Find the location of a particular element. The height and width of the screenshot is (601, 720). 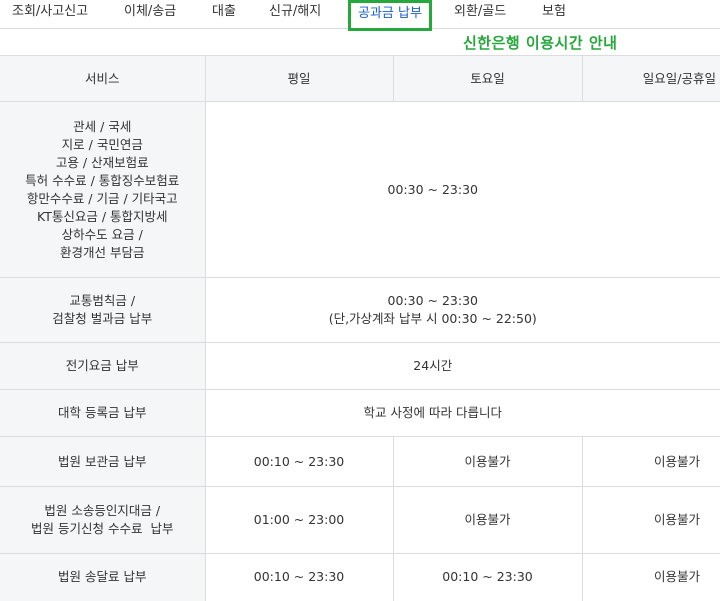

table-header-row: 서비스 평일 토요일 일요일/공휴일 is located at coordinates (360, 78).